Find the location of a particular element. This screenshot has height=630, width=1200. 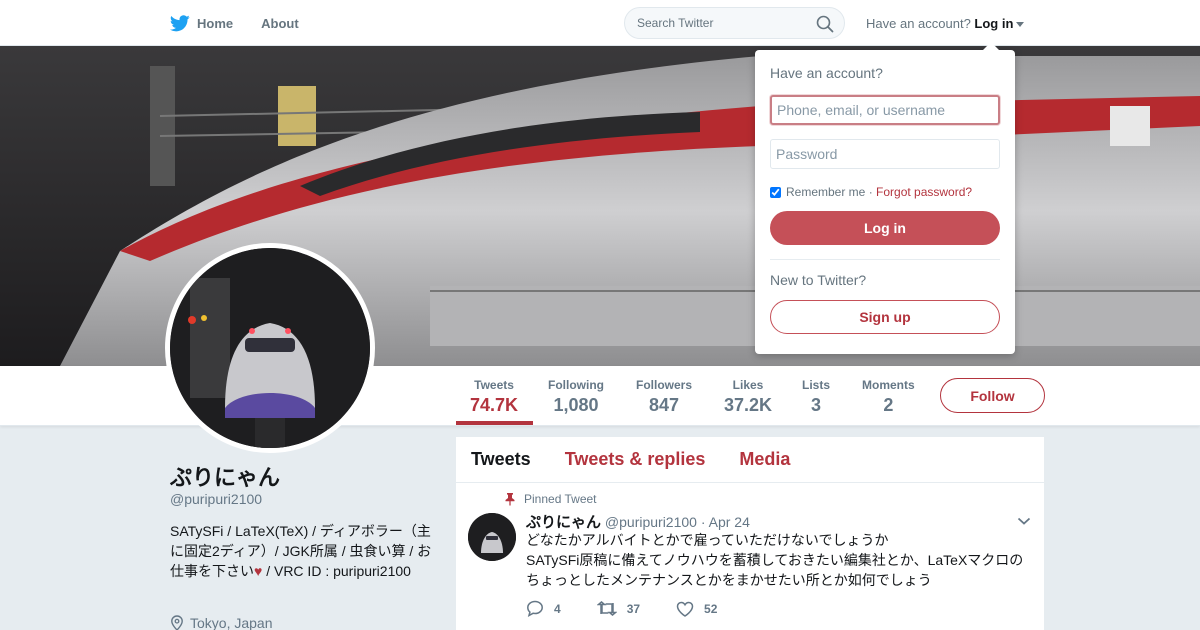

location-text: Tokyo, Japan is located at coordinates (231, 622).